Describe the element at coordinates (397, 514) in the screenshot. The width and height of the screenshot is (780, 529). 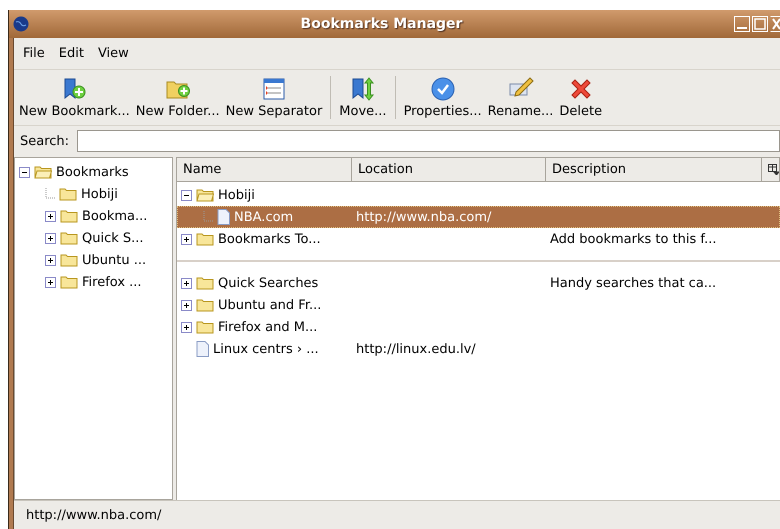
I see `status-bar: http://www.nba.com/` at that location.